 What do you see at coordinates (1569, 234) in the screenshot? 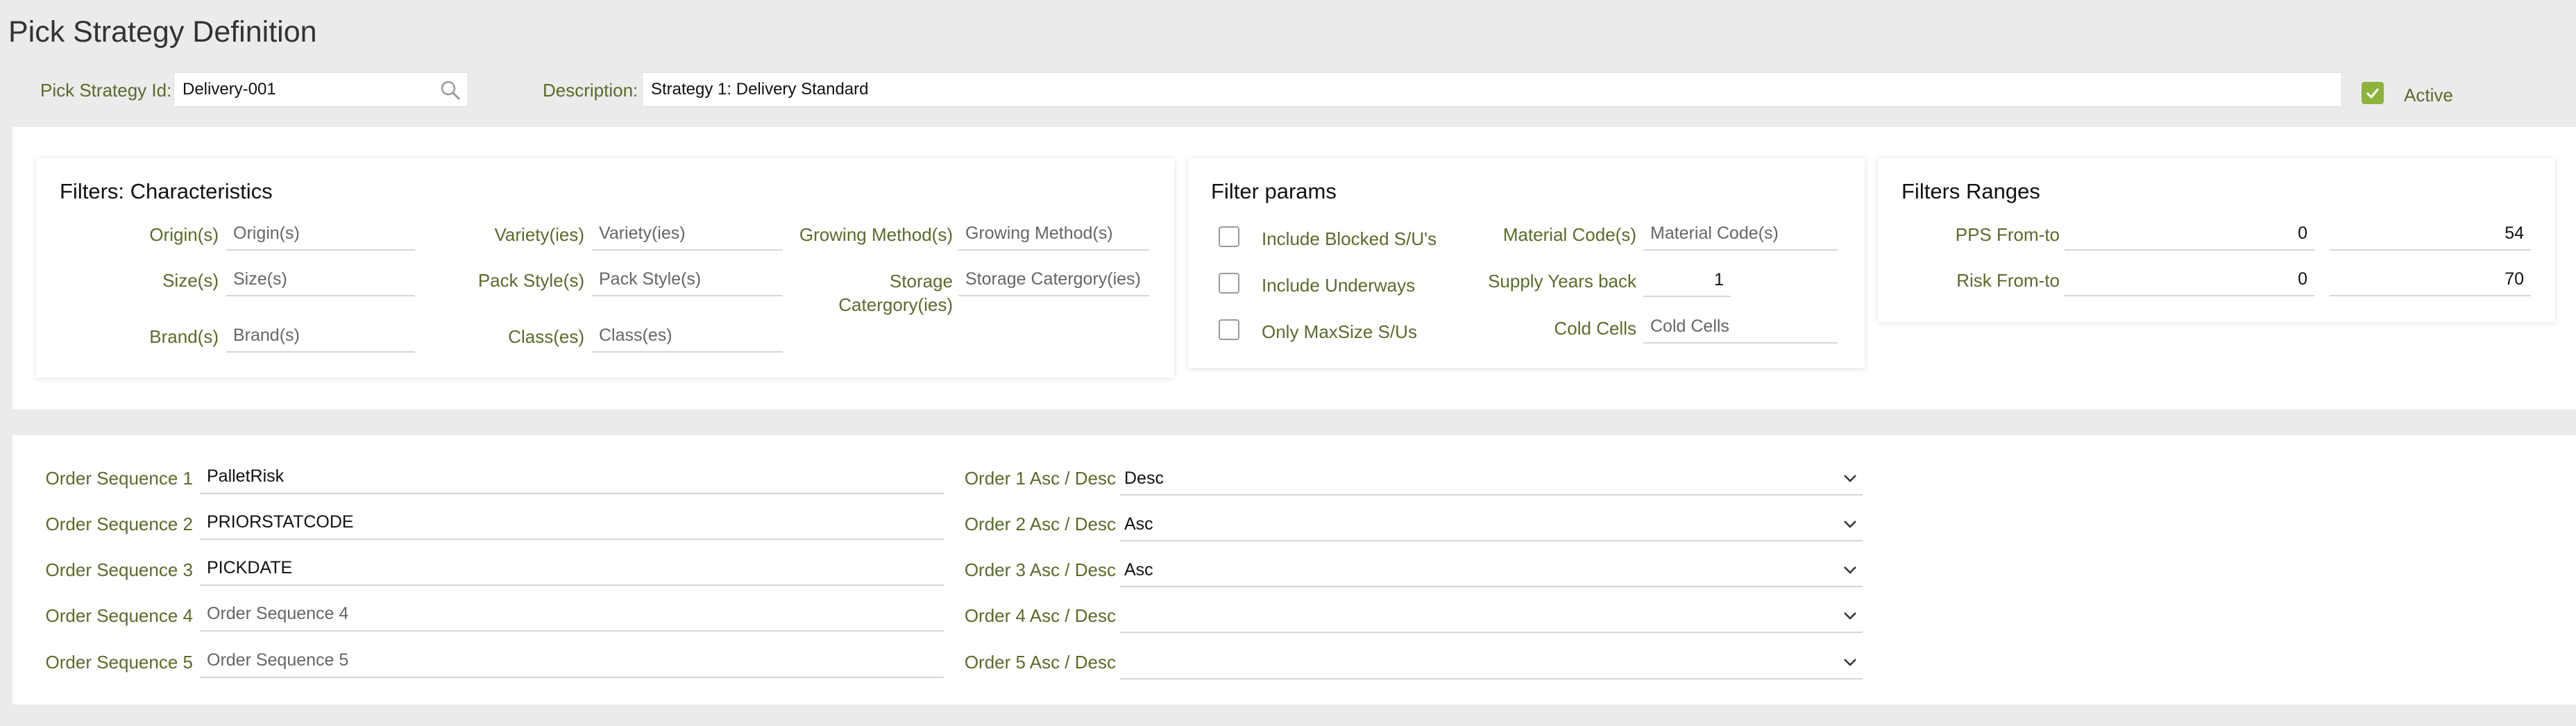
I see `material-code-label: Material Code(s)` at bounding box center [1569, 234].